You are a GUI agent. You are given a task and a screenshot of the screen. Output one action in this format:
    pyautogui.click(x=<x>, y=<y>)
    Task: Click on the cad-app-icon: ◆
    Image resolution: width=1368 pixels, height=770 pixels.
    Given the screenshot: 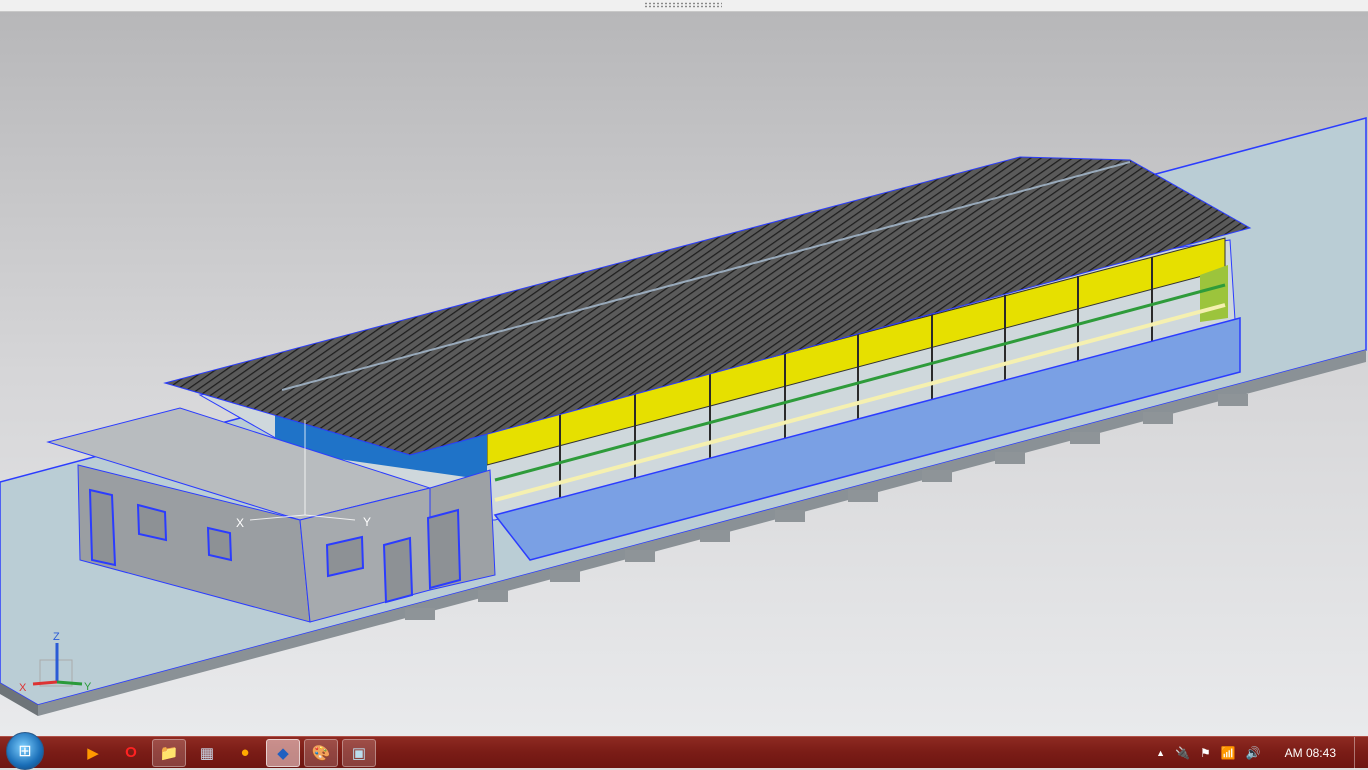 What is the action you would take?
    pyautogui.click(x=283, y=752)
    